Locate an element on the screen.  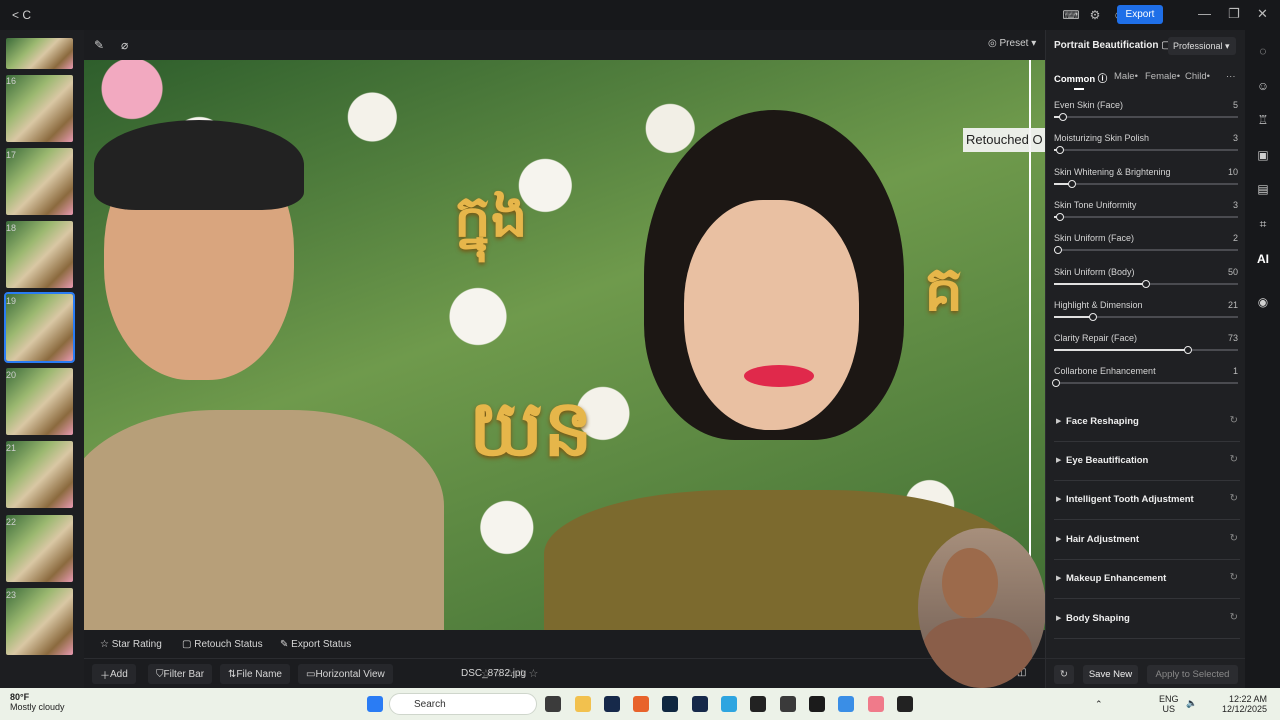
maximize-icon: ❐ is located at coordinates (1234, 14).